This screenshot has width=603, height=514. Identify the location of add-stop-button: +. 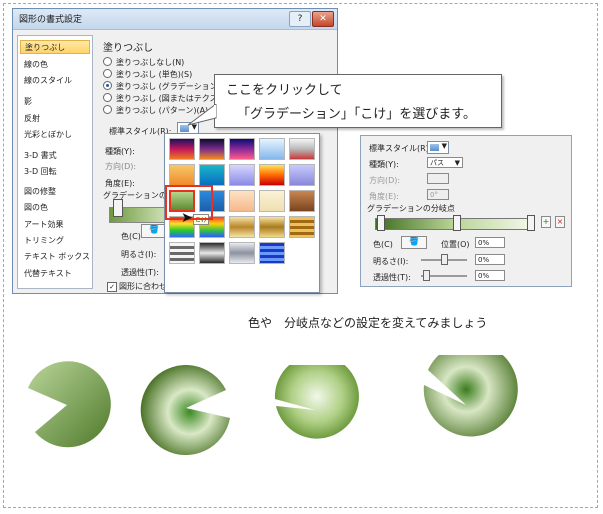
(546, 222).